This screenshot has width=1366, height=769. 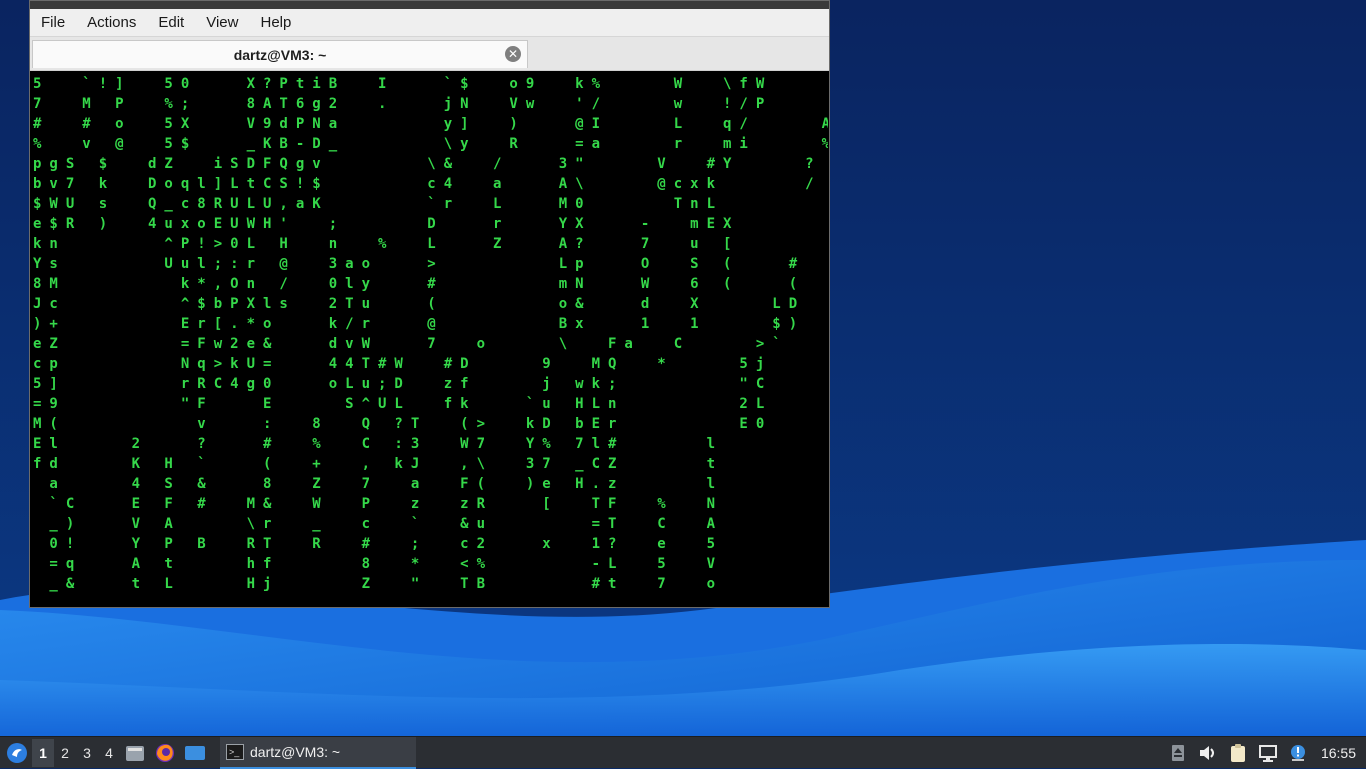 I want to click on terminal-line: kn ^P!>0L H n % L Z A? 7 u [, so click(x=386, y=244).